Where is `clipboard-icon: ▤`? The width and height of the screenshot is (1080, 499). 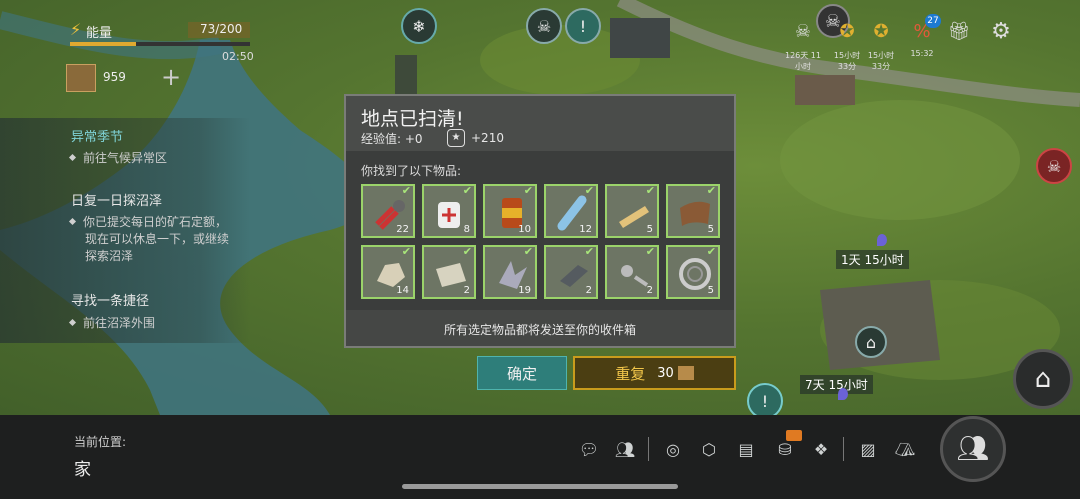 clipboard-icon: ▤ is located at coordinates (746, 449).